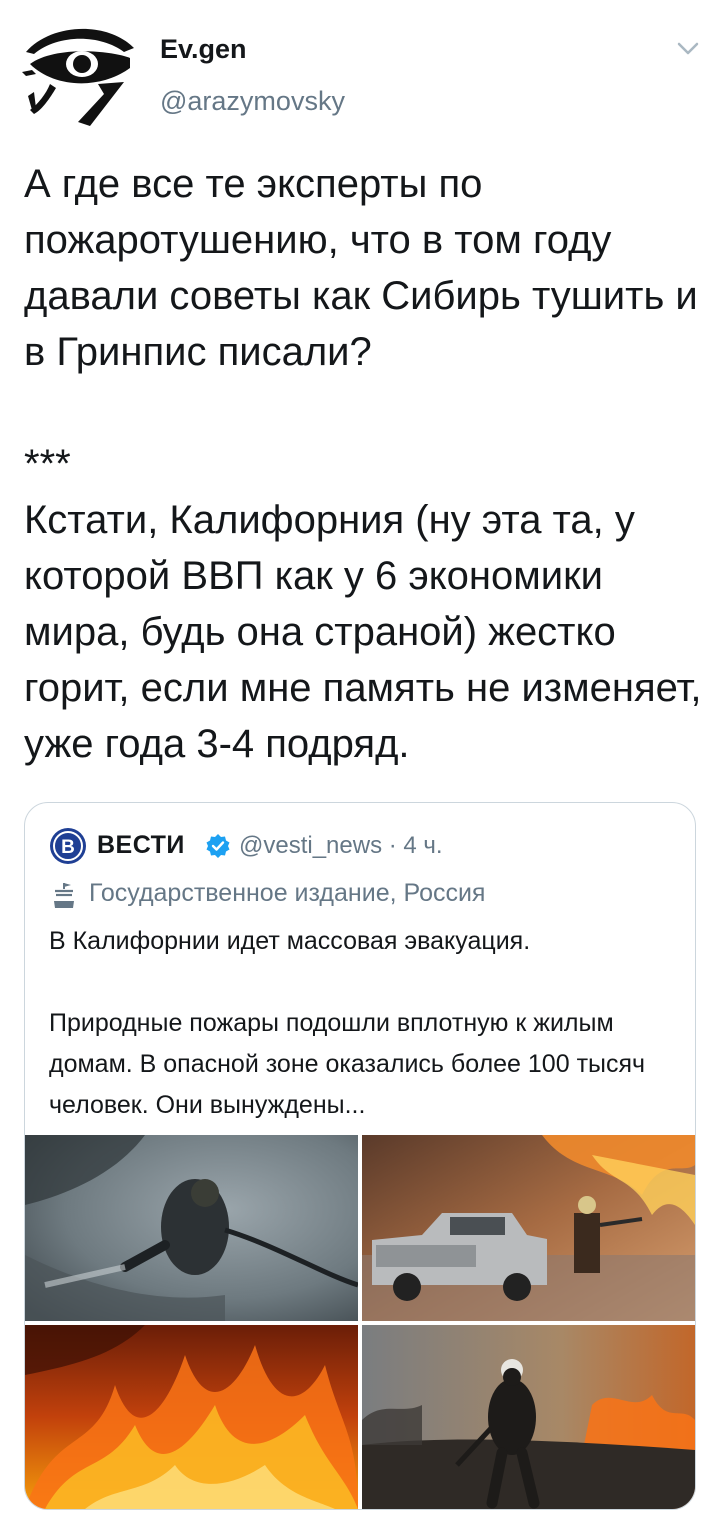 This screenshot has width=720, height=1525. Describe the element at coordinates (64, 896) in the screenshot. I see `state-media-icon` at that location.